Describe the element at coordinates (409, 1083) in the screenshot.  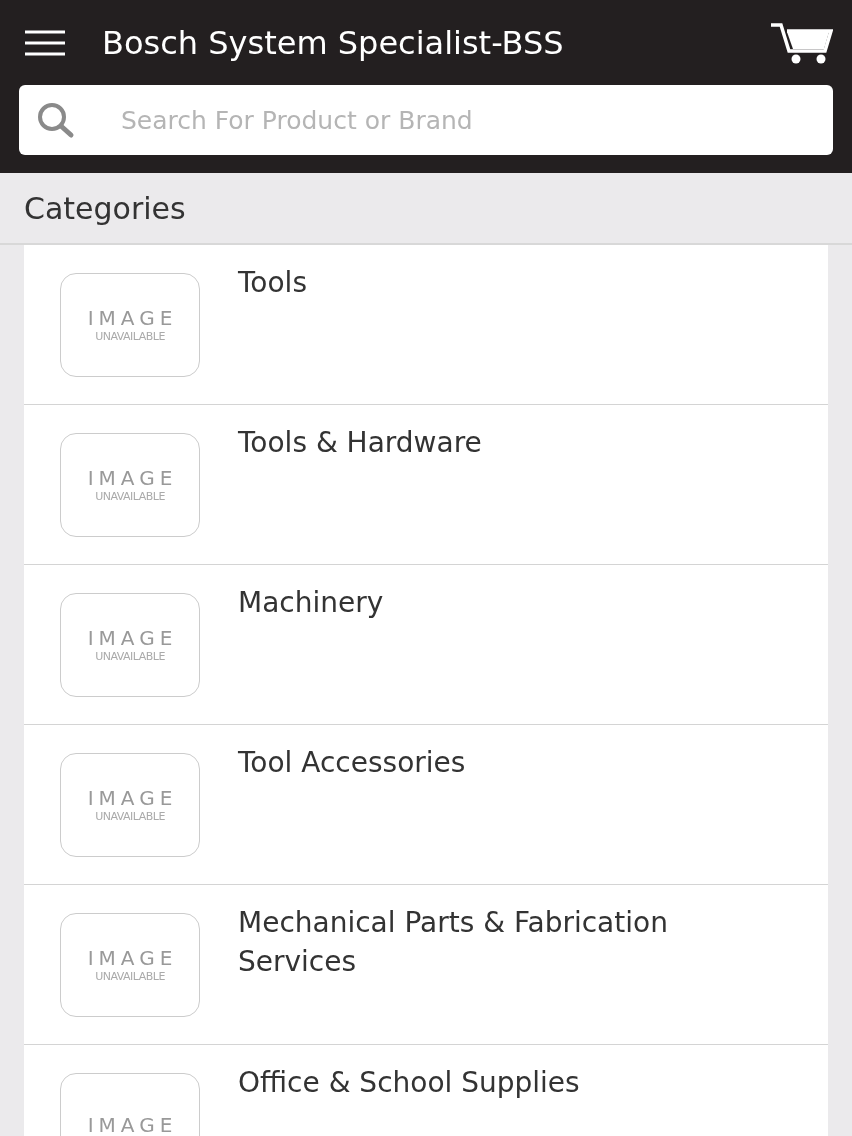
I see `category-name: Office & School Supplies` at that location.